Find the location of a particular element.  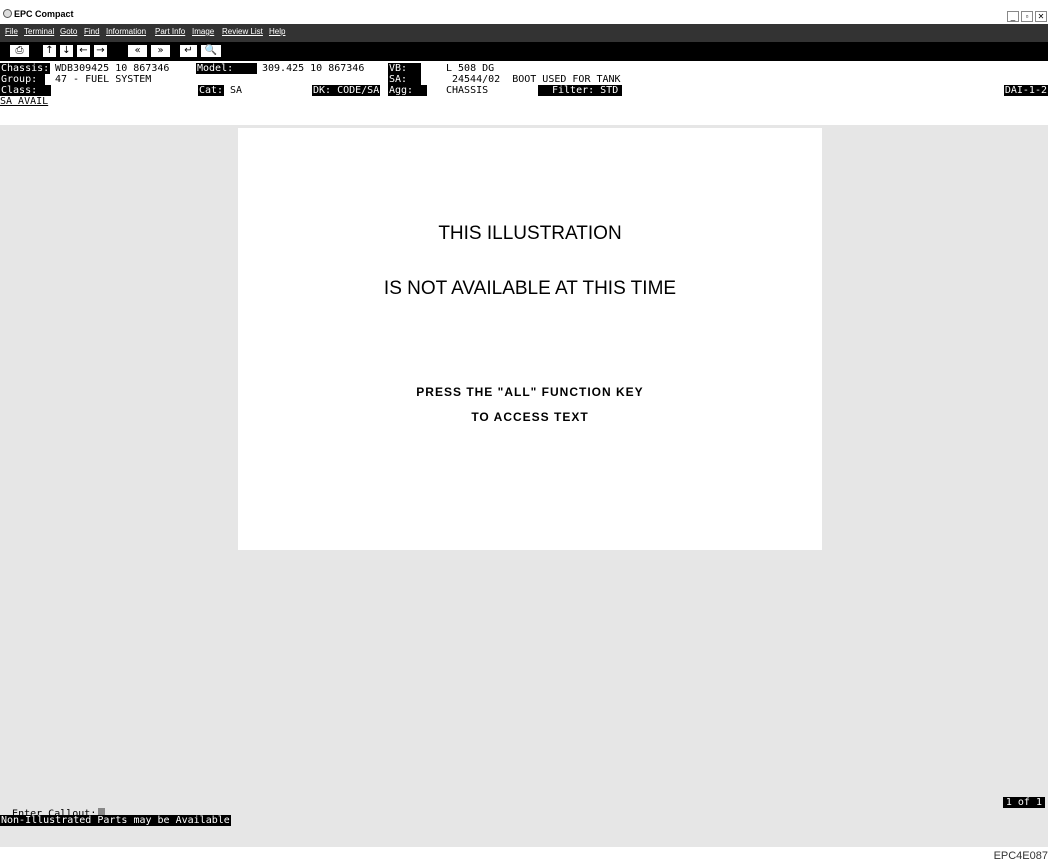

illustration-instruction-line1: PRESS THE "ALL" FUNCTION KEY is located at coordinates (530, 392).